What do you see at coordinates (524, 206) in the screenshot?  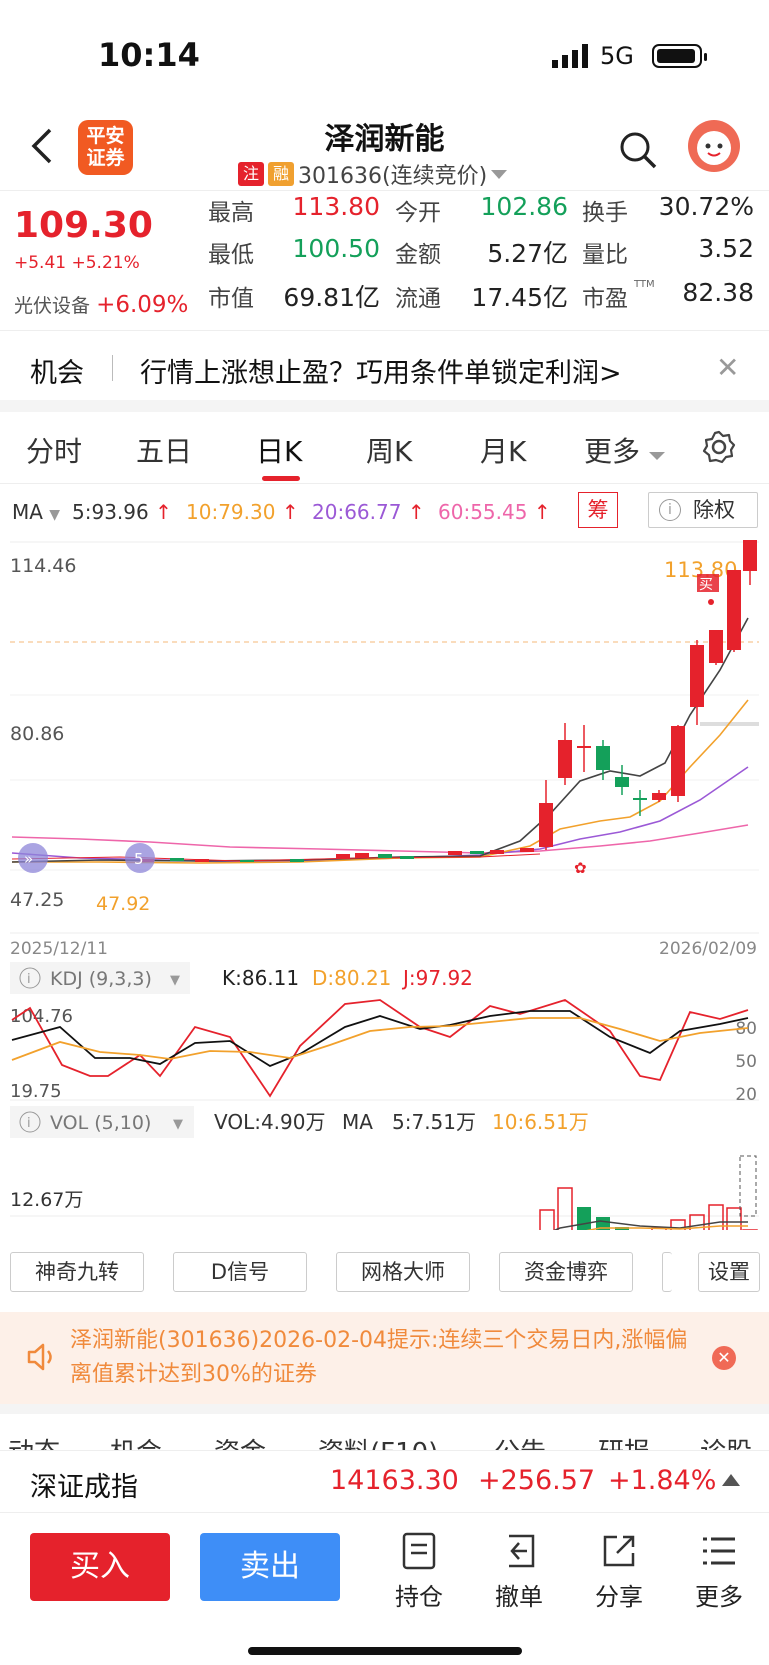 I see `field-value: 102.86` at bounding box center [524, 206].